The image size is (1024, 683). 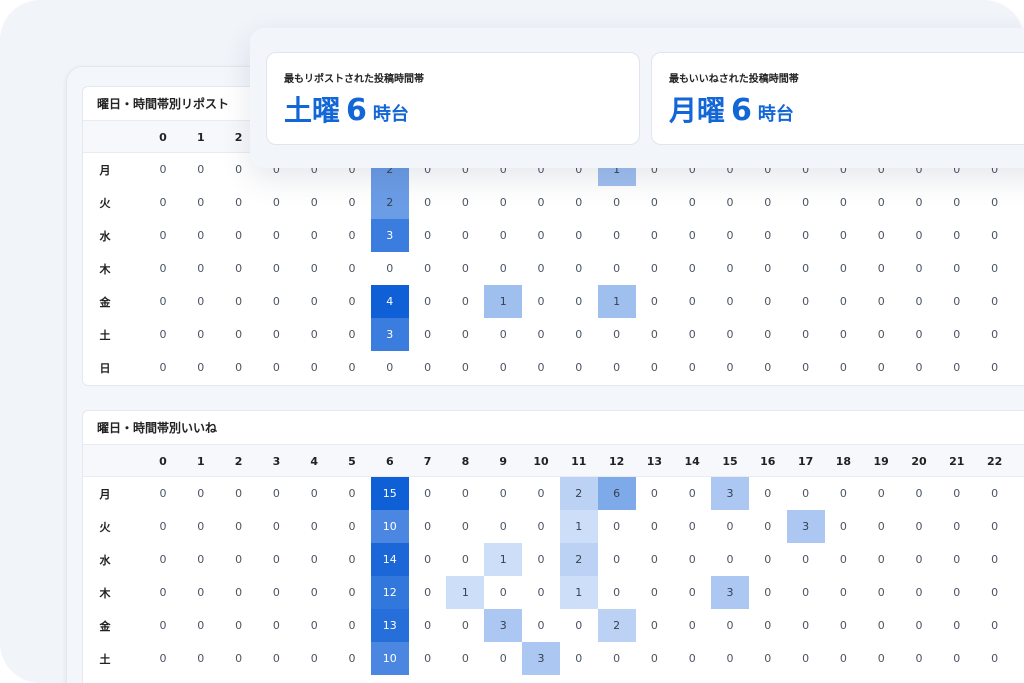 I want to click on like-day-label: 金, so click(x=105, y=626).